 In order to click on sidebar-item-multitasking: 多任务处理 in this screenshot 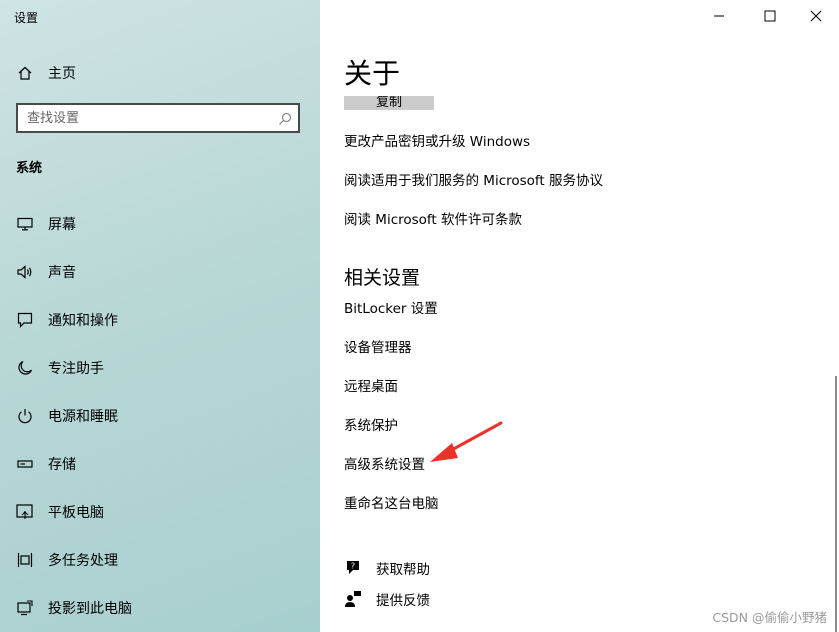, I will do `click(160, 560)`.